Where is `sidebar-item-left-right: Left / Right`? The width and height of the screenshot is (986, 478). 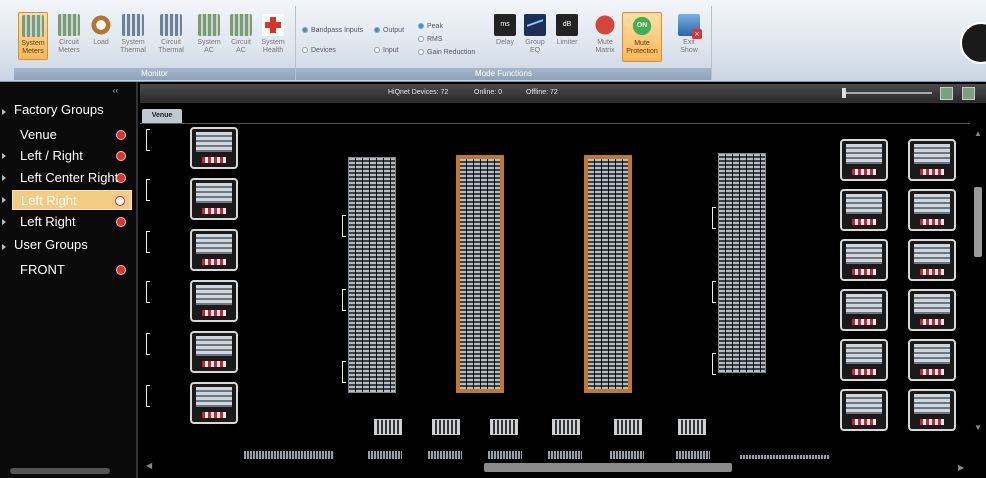
sidebar-item-left-right: Left / Right is located at coordinates (72, 156).